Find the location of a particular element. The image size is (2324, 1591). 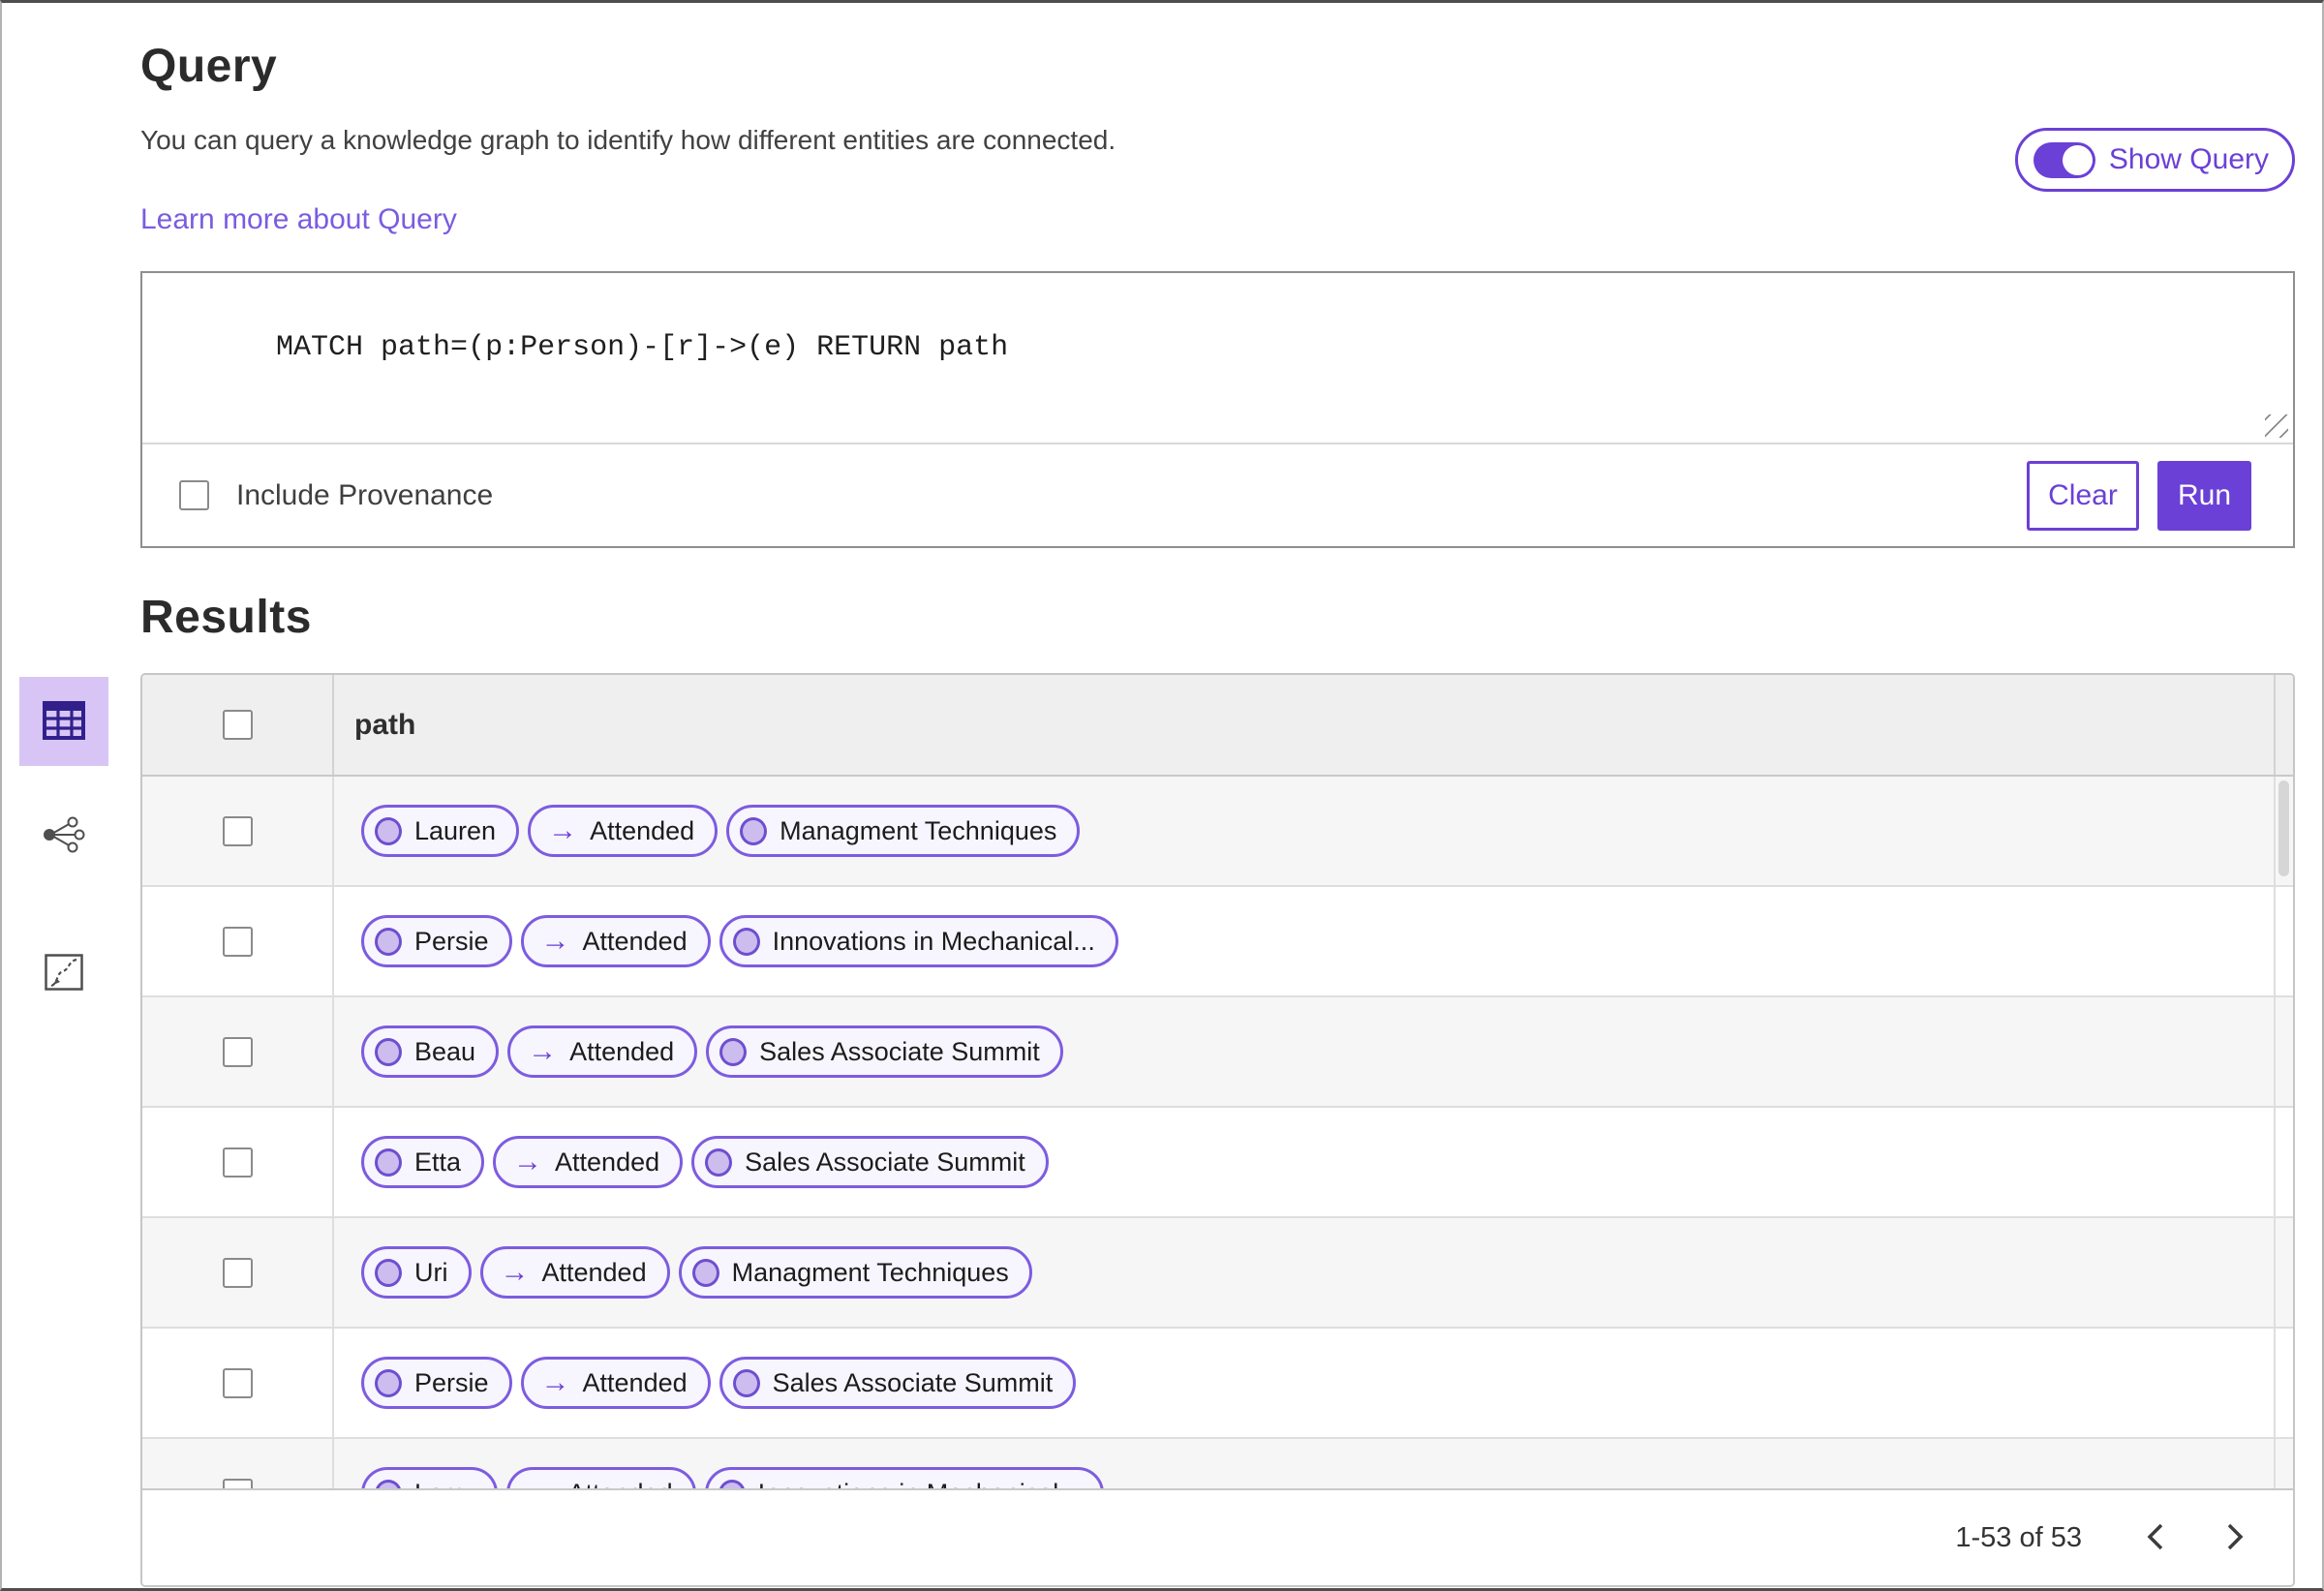

pagination-range: 1-53 of 53 is located at coordinates (2018, 1537).